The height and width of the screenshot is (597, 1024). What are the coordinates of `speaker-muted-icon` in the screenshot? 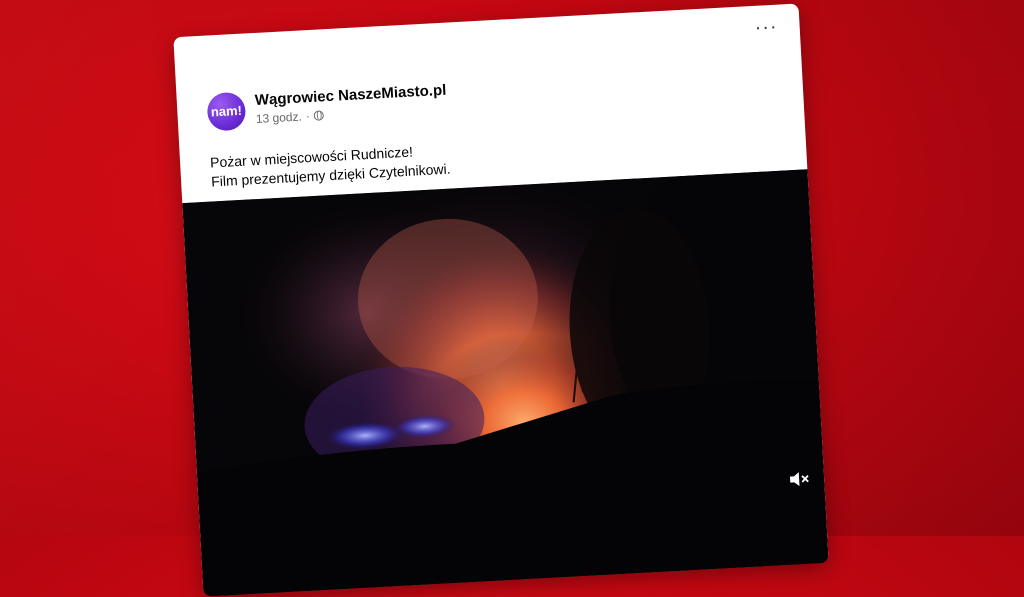 It's located at (799, 479).